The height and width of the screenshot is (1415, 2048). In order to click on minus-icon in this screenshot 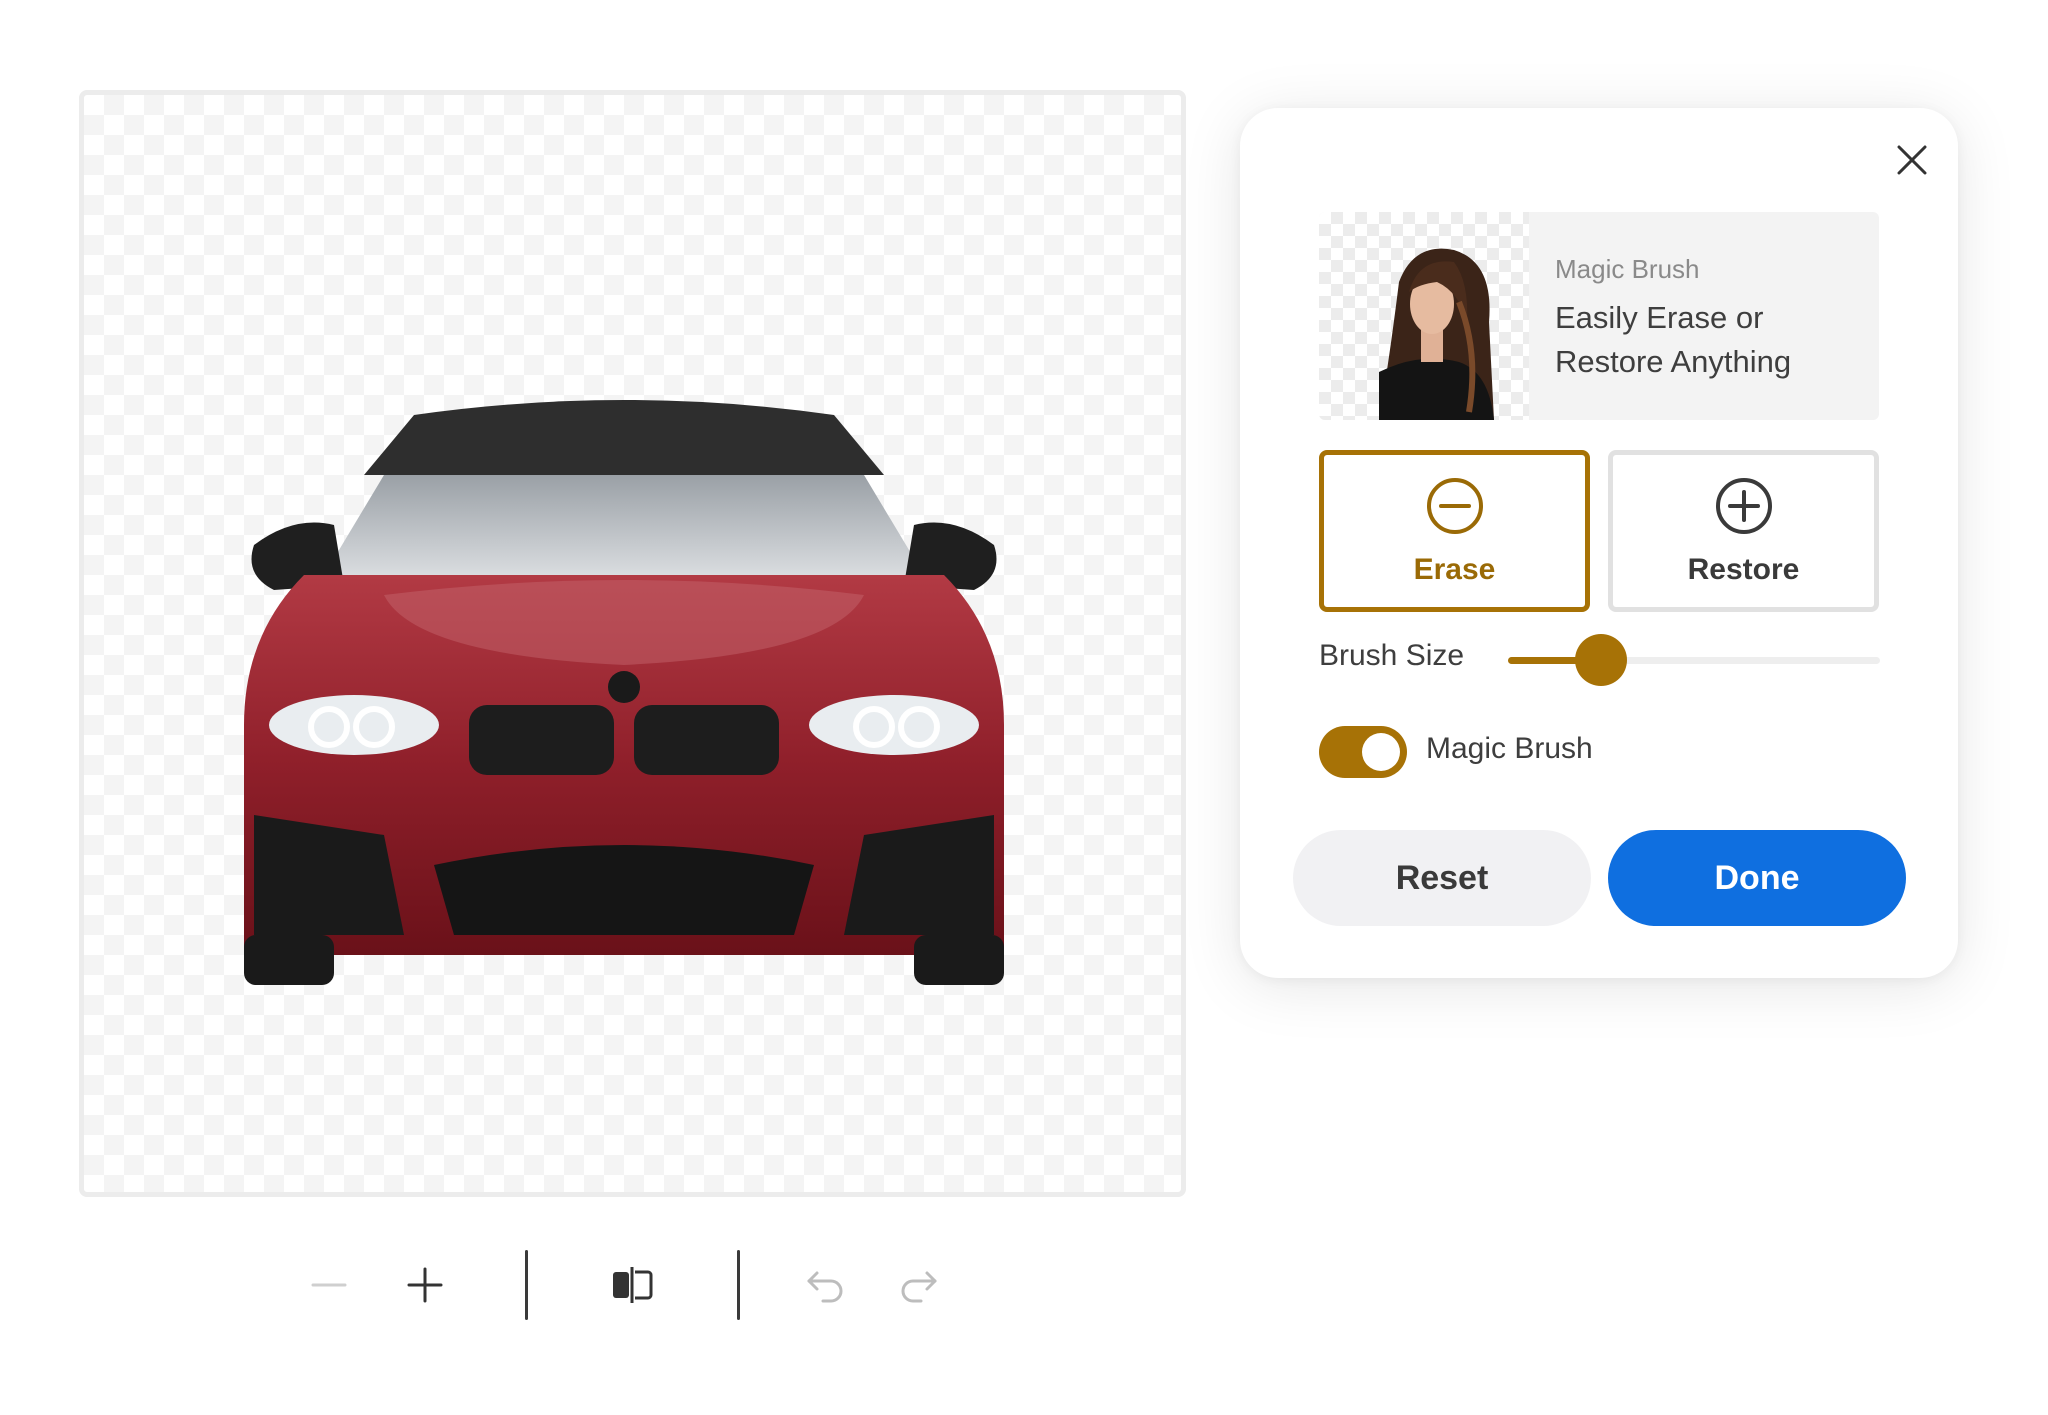, I will do `click(329, 1285)`.